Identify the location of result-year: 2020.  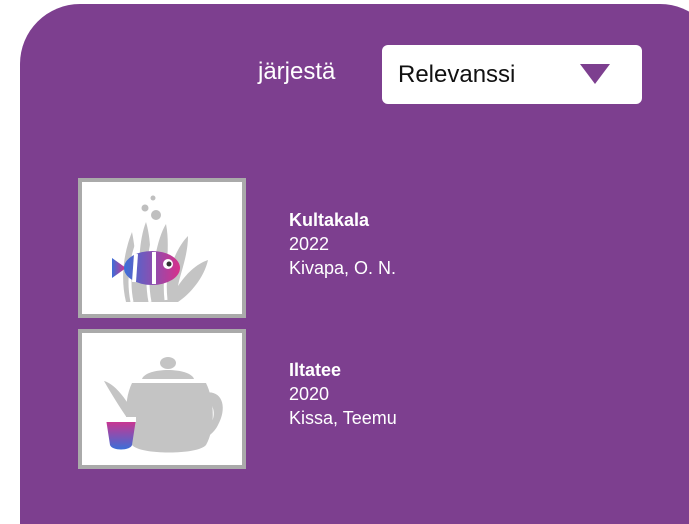
(309, 394).